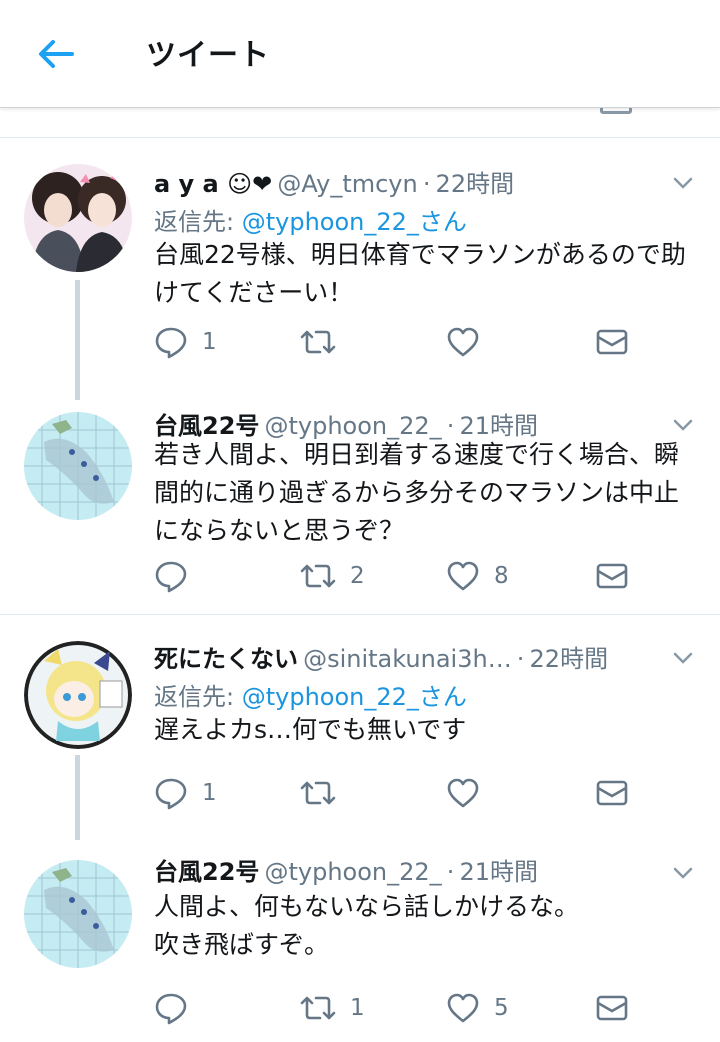 This screenshot has width=720, height=1042. What do you see at coordinates (420, 273) in the screenshot?
I see `tweet-text: 台風22号様、明日体育でマラソンがあるので助けてくださーい！` at bounding box center [420, 273].